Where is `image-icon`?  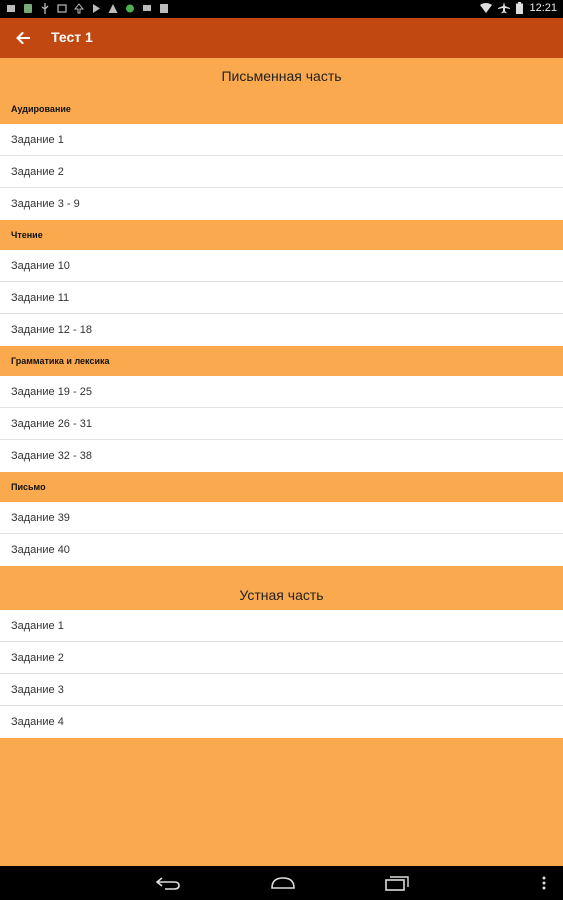
image-icon is located at coordinates (164, 8).